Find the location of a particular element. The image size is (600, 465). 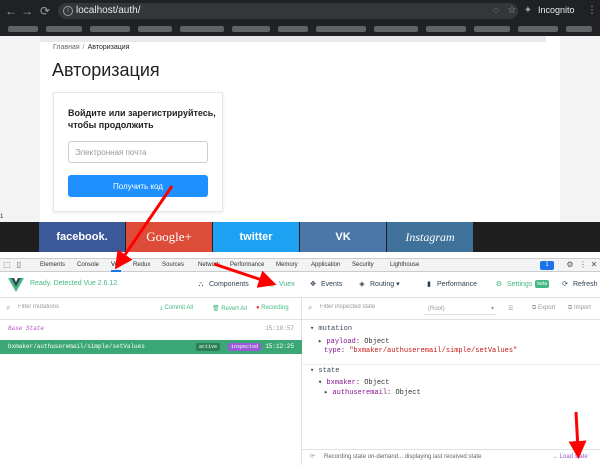

address-bar: i localhost/auth/ is located at coordinates (288, 11).